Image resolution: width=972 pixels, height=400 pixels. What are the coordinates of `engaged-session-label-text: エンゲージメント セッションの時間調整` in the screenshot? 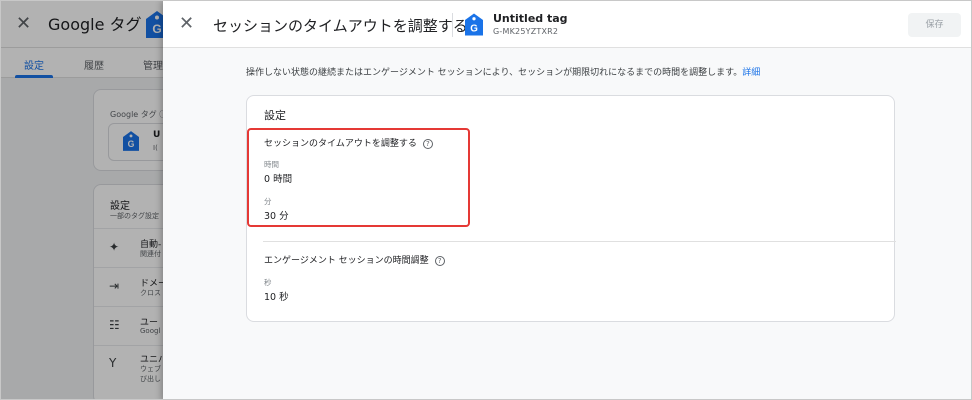 It's located at (346, 261).